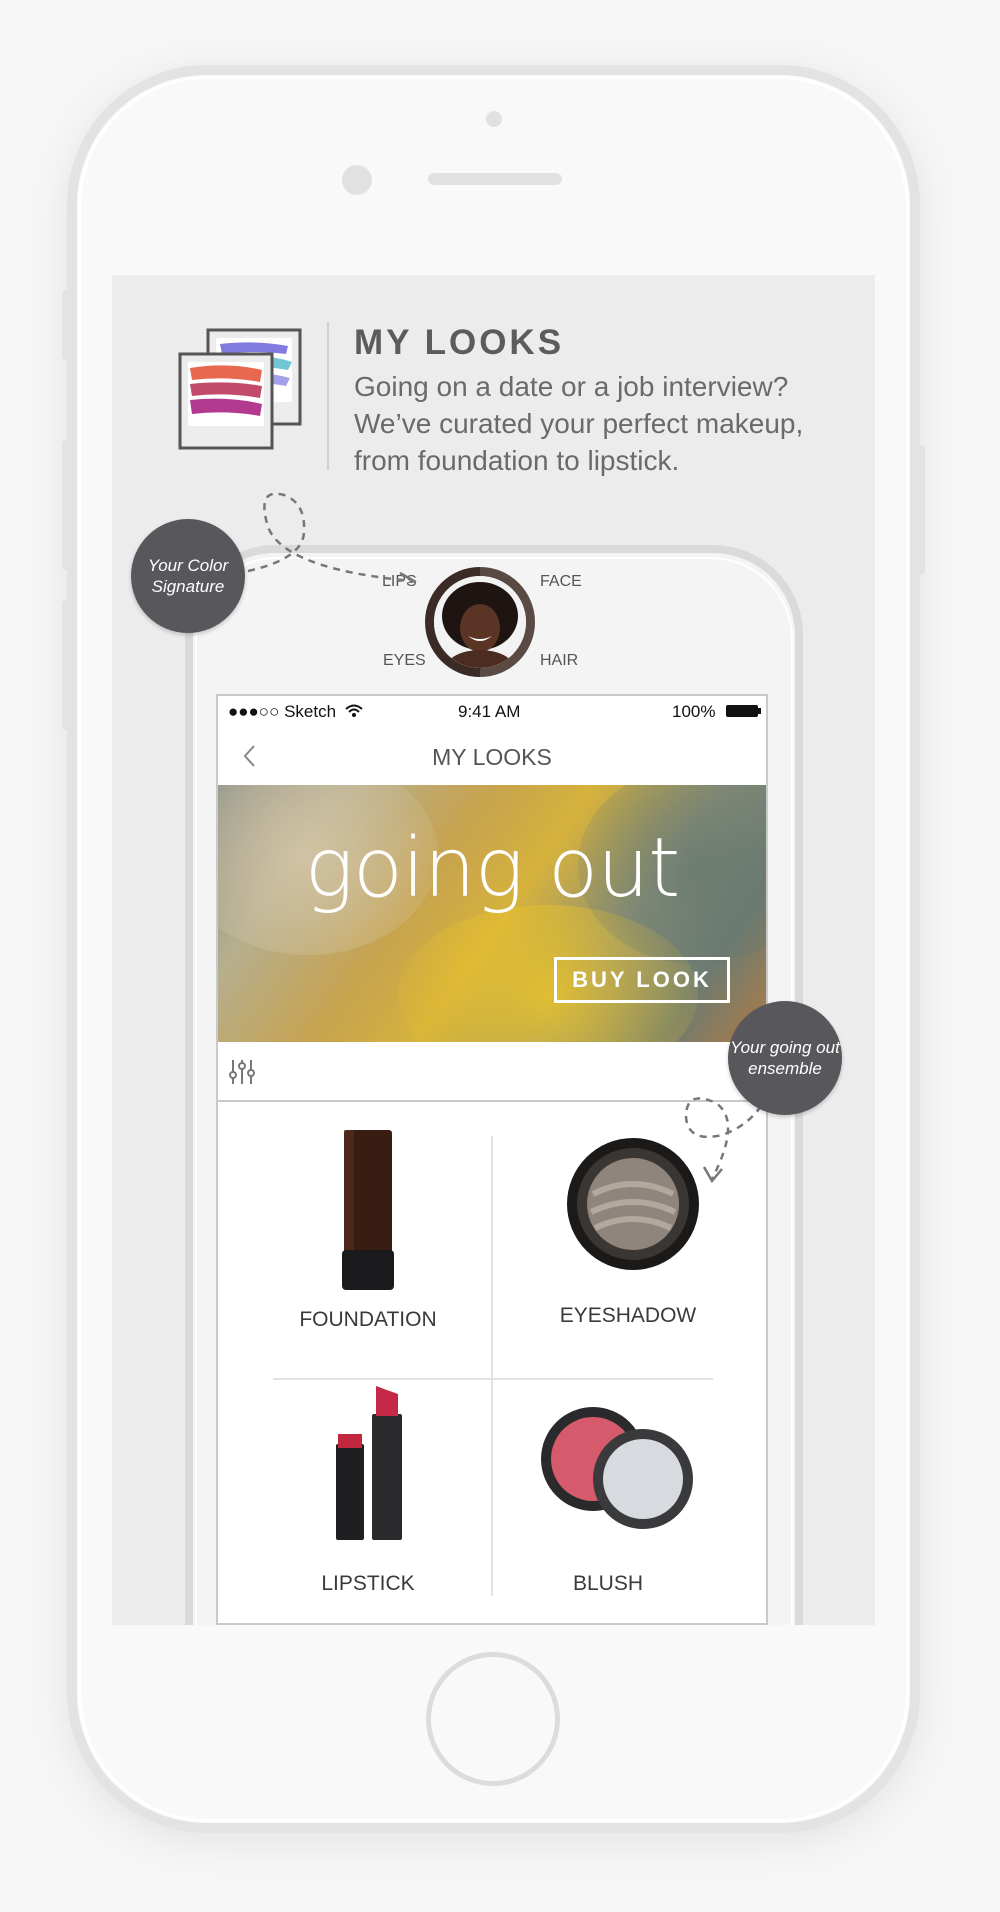 Image resolution: width=1000 pixels, height=1912 pixels. What do you see at coordinates (368, 1583) in the screenshot?
I see `product-label: LIPSTICK` at bounding box center [368, 1583].